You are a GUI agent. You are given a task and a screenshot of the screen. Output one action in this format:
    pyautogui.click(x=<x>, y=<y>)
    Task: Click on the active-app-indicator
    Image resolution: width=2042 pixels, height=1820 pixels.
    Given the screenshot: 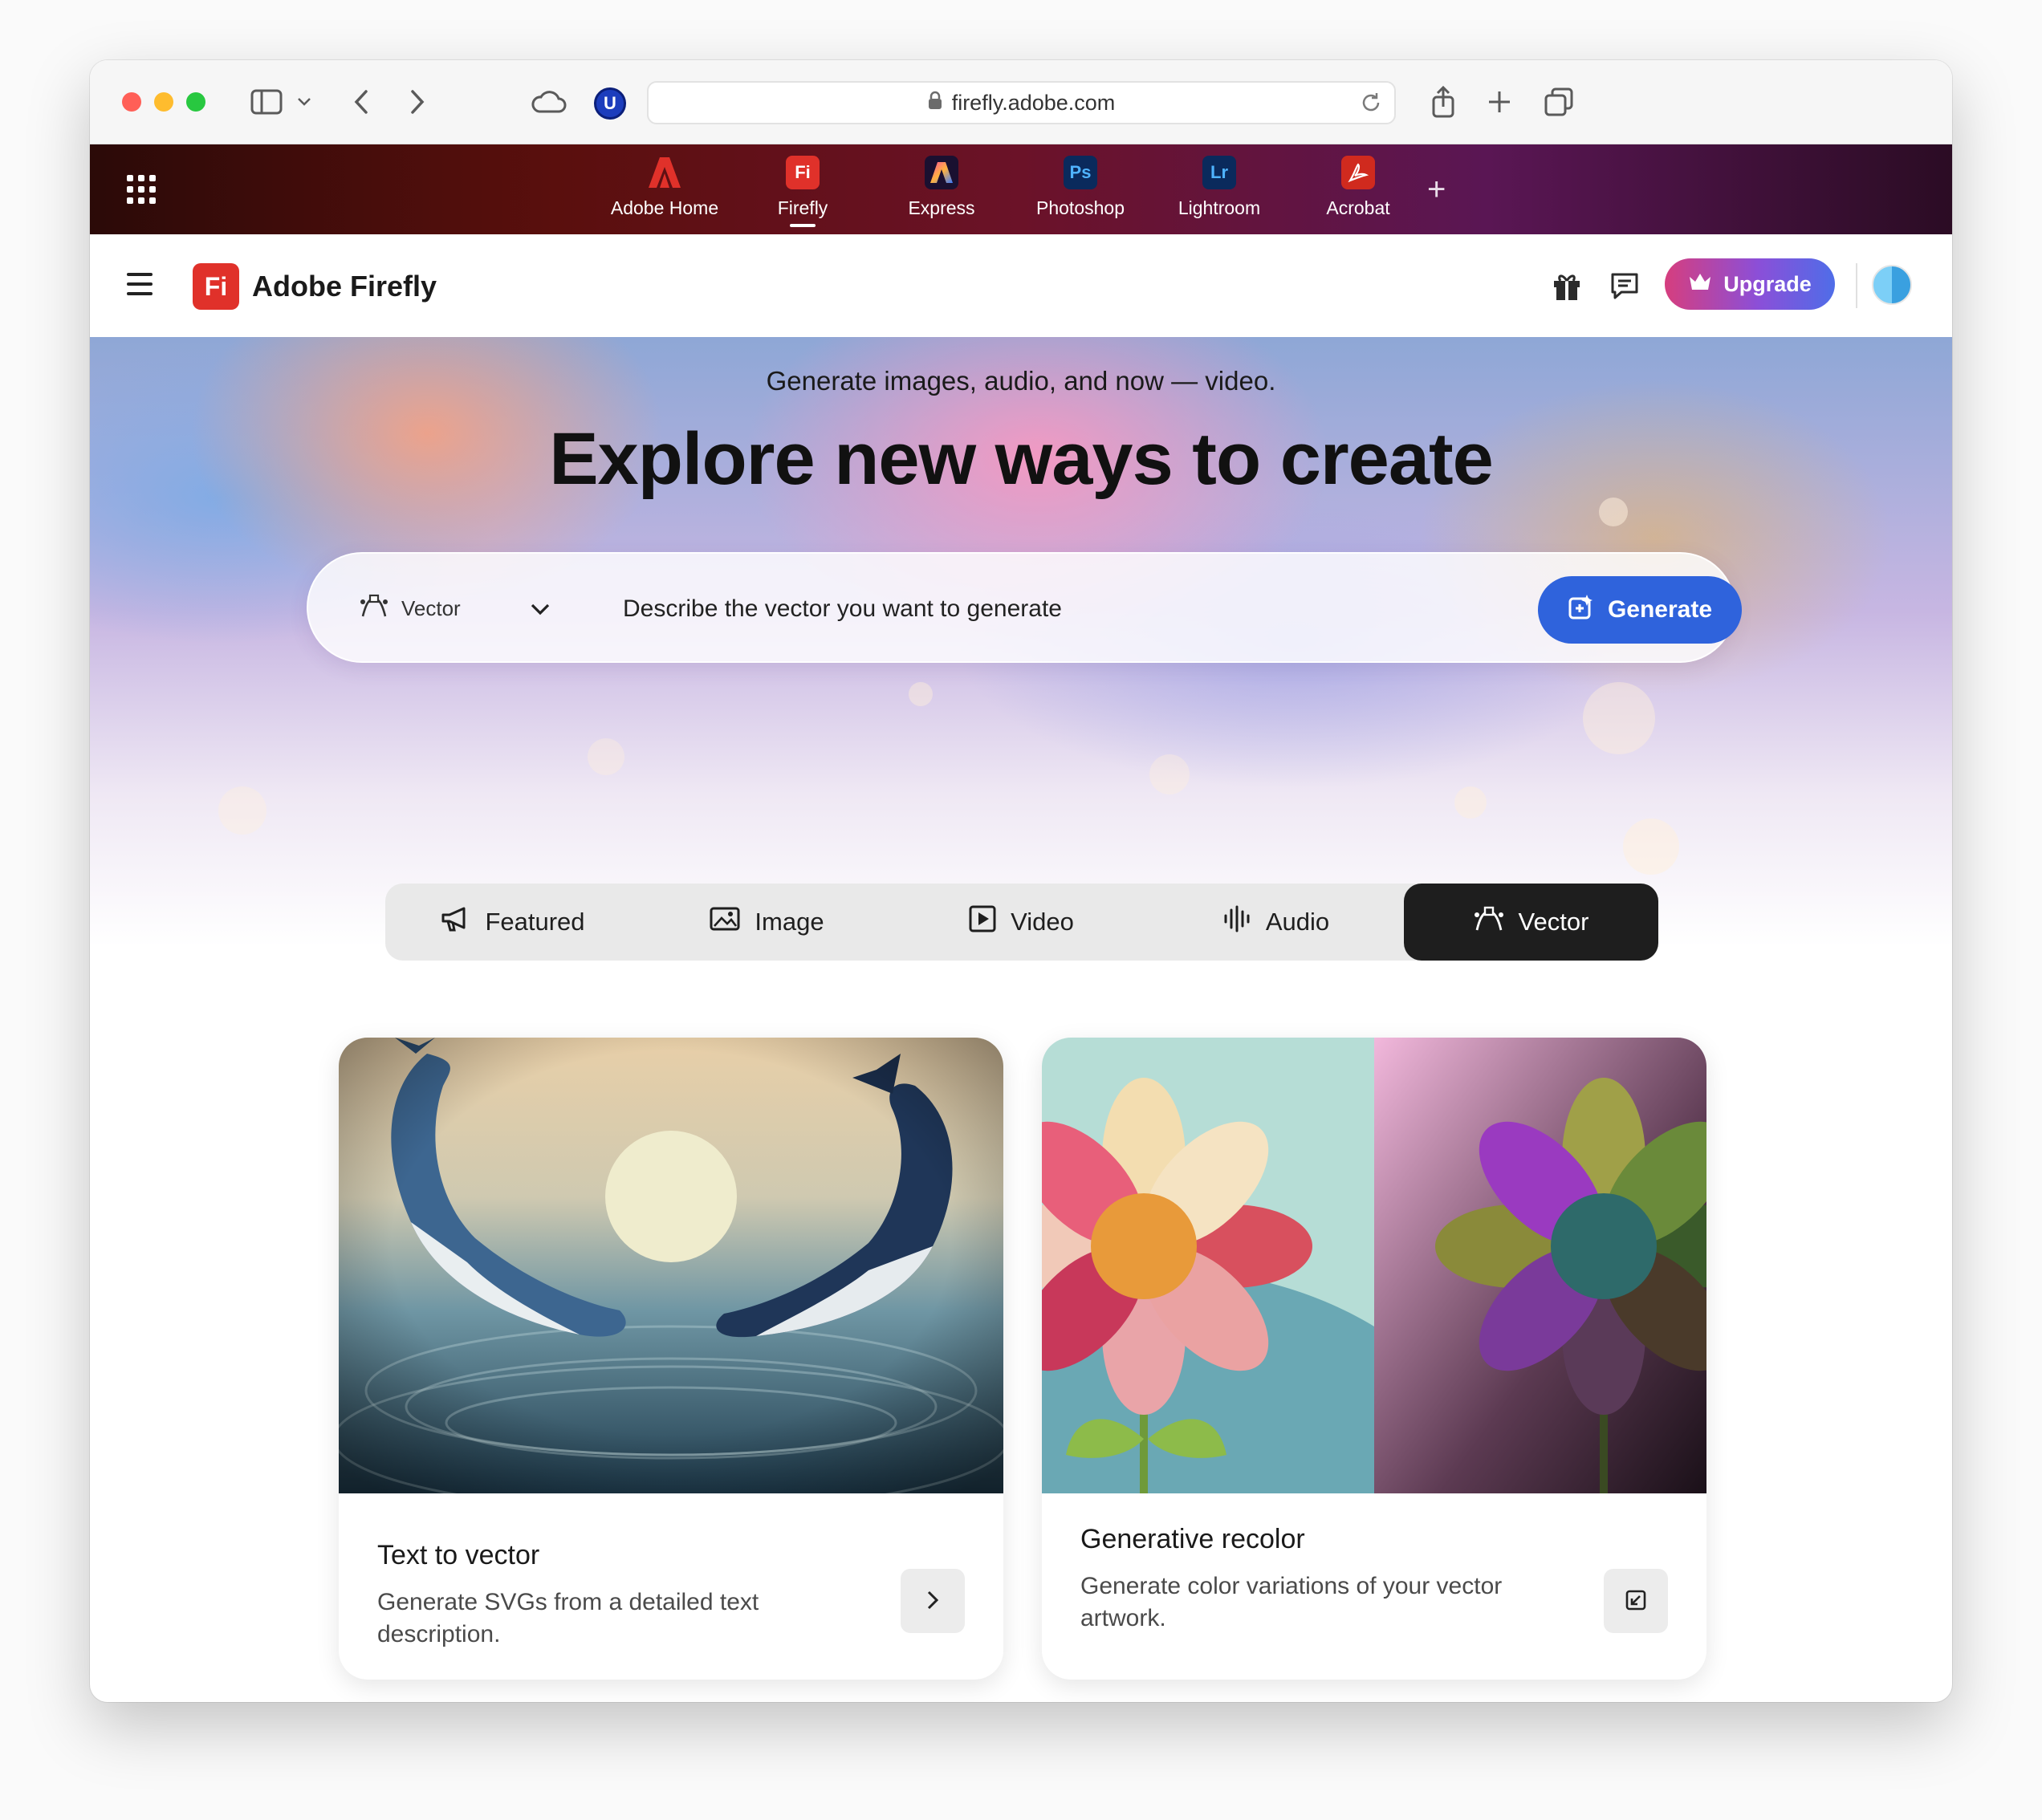 What is the action you would take?
    pyautogui.click(x=803, y=225)
    